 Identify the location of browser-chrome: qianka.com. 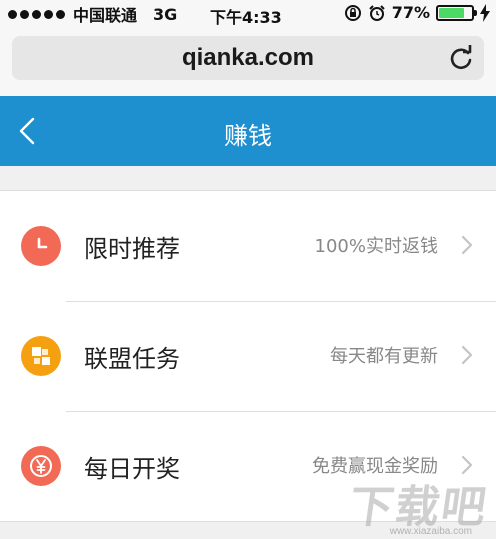
(248, 62).